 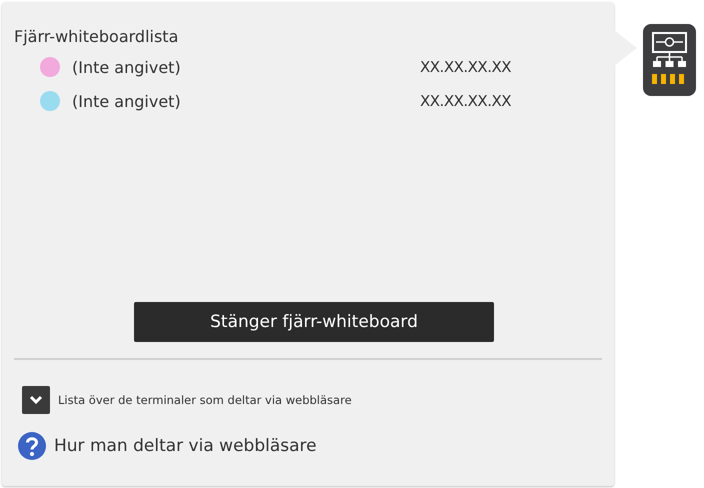 I want to click on close-whiteboard-button: Stänger fjärr-whiteboard, so click(x=314, y=322).